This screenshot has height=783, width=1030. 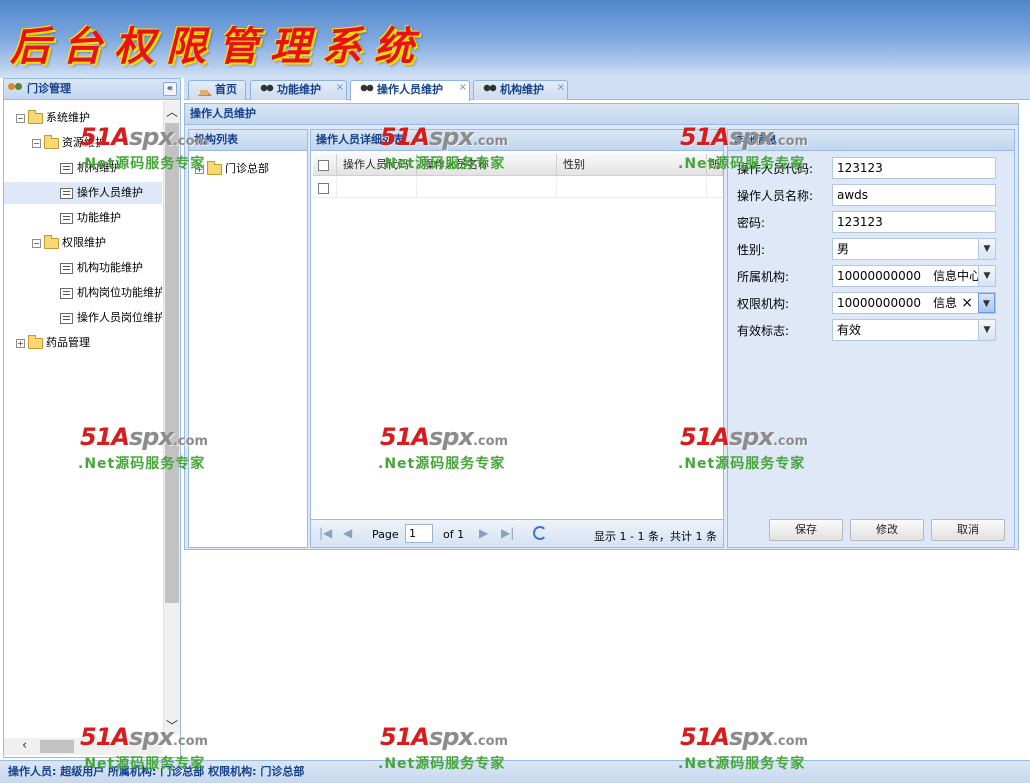 I want to click on sidebar-item: 操作人员维护, so click(x=83, y=193).